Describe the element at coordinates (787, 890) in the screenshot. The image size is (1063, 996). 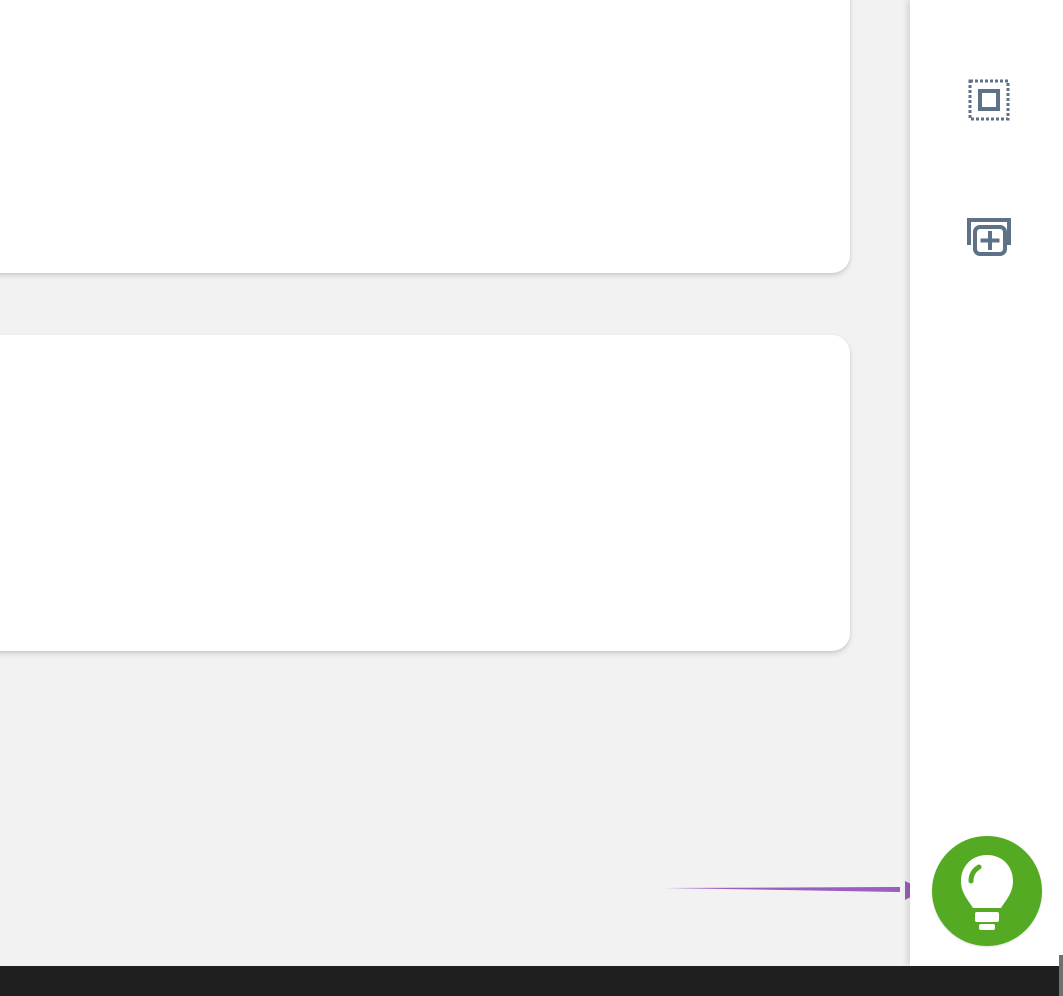
I see `annotation-arrow` at that location.